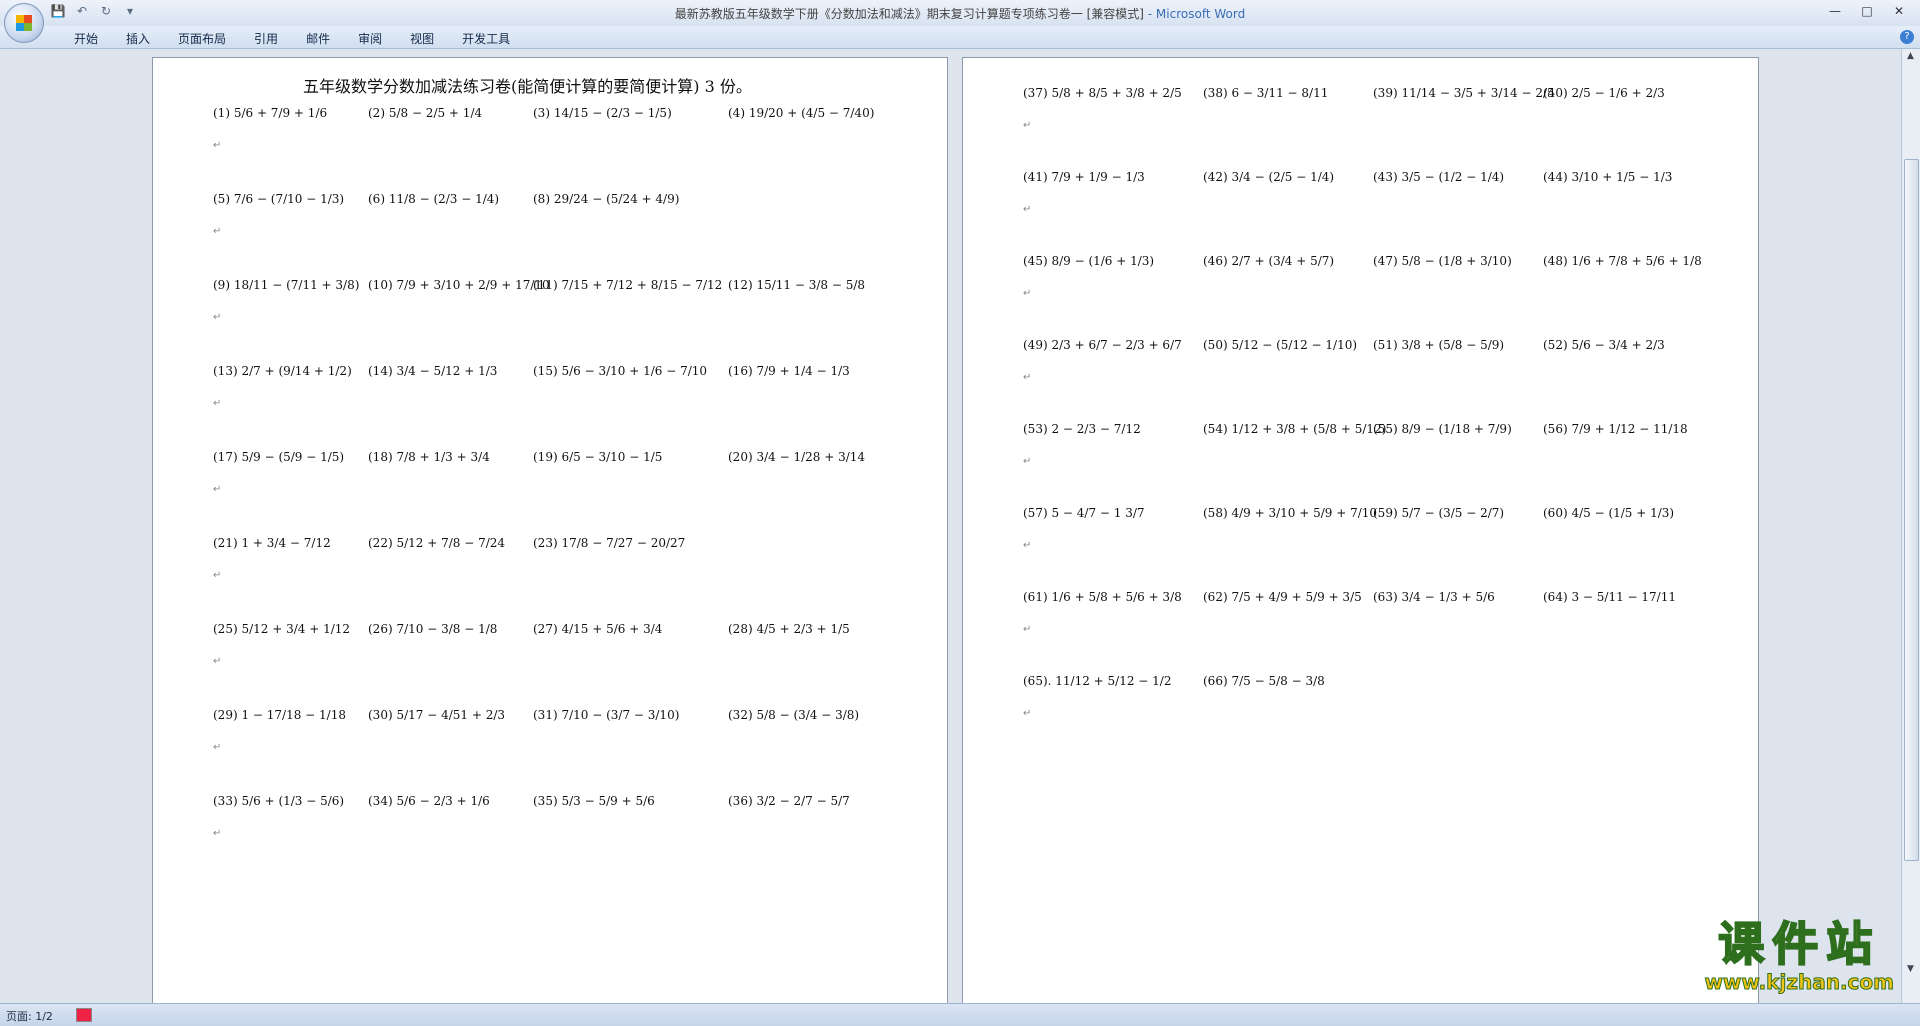 This screenshot has width=1920, height=1026. Describe the element at coordinates (266, 38) in the screenshot. I see `tab-references: 引用` at that location.